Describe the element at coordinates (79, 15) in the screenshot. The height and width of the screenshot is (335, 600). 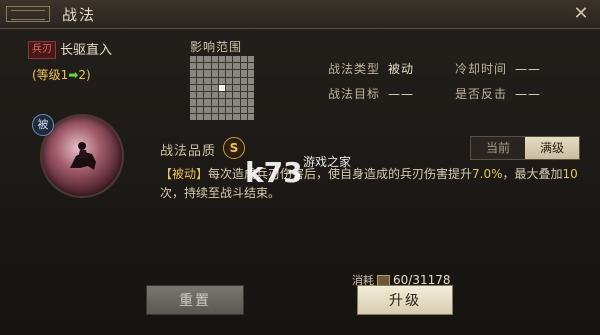
I see `window-title: 战法` at that location.